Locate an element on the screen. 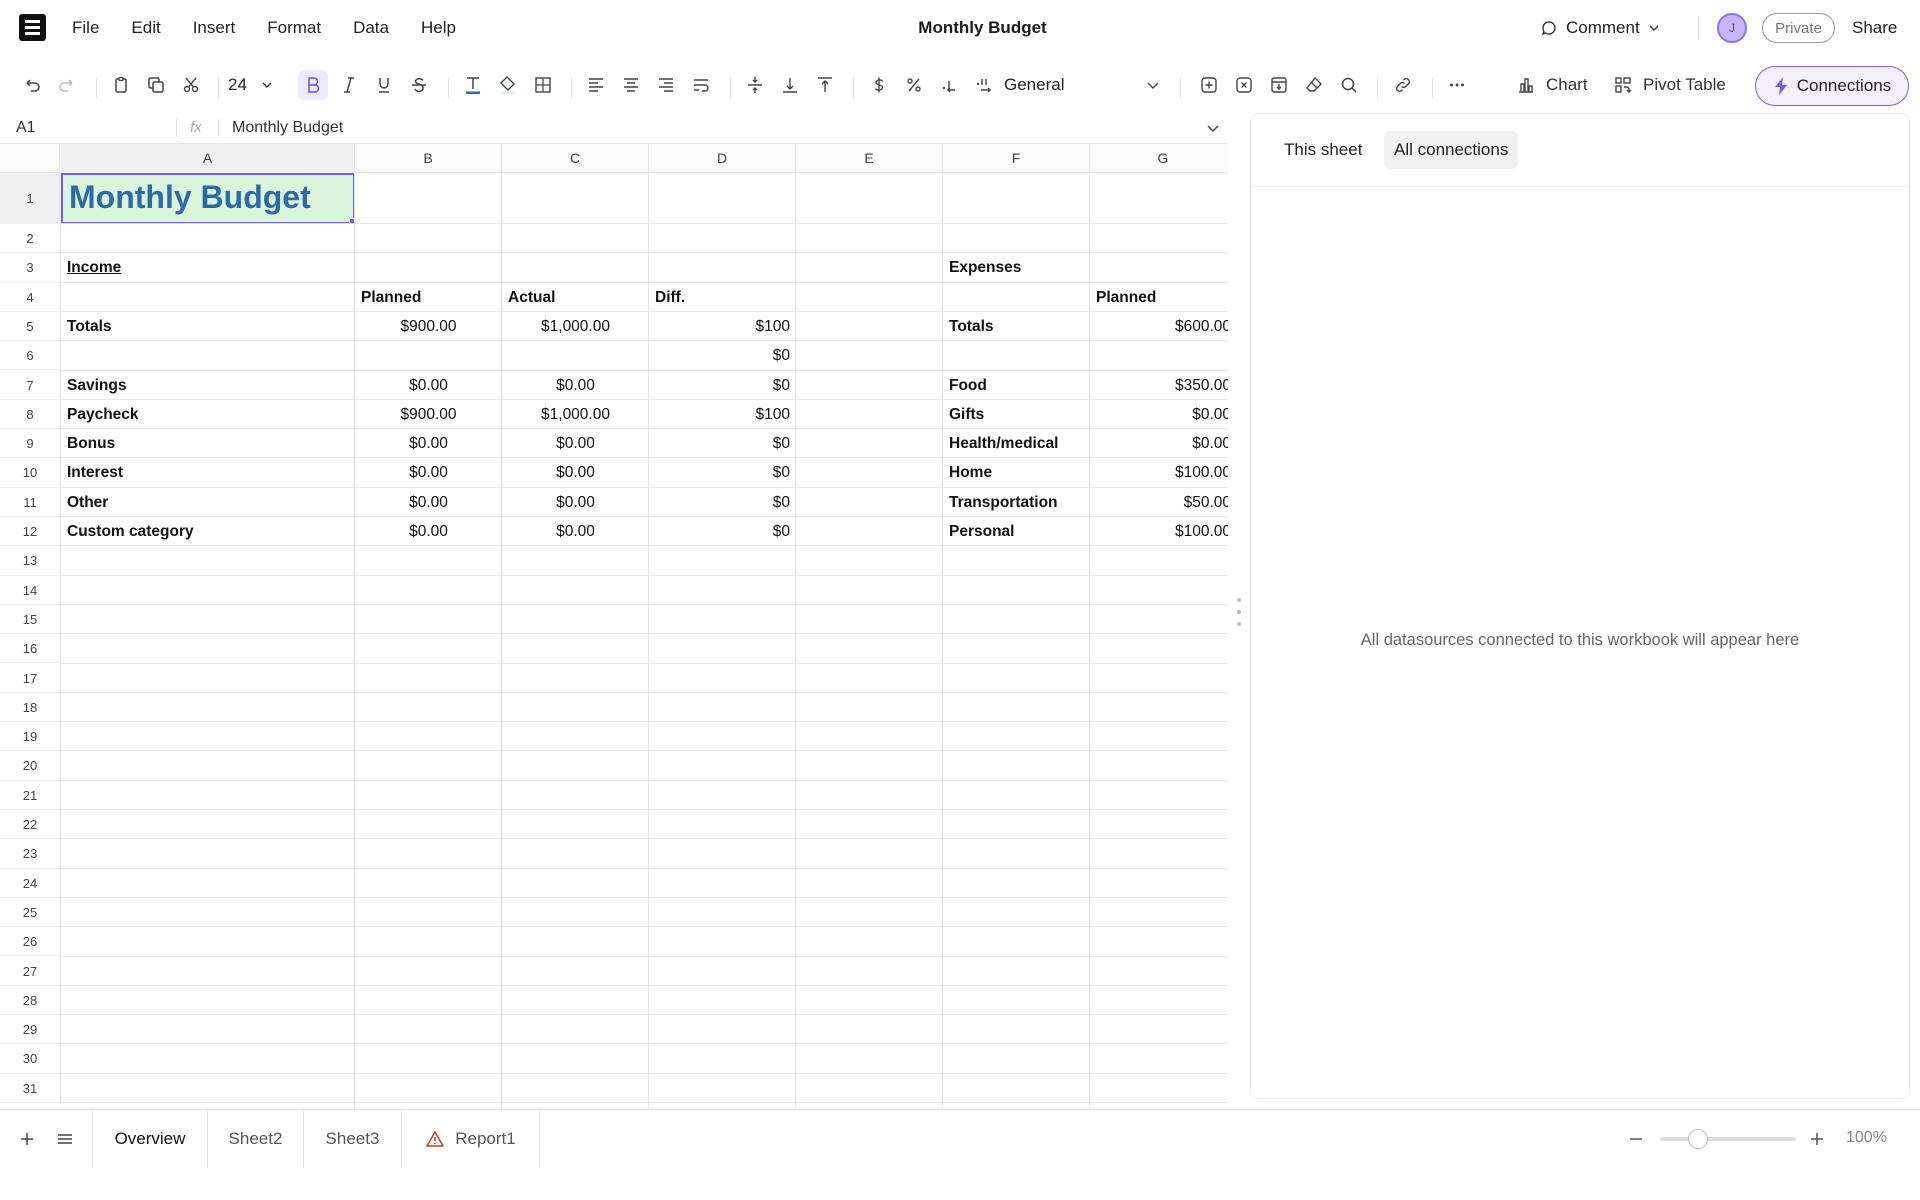 The height and width of the screenshot is (1200, 1920). row-header-3: 3 is located at coordinates (30, 268).